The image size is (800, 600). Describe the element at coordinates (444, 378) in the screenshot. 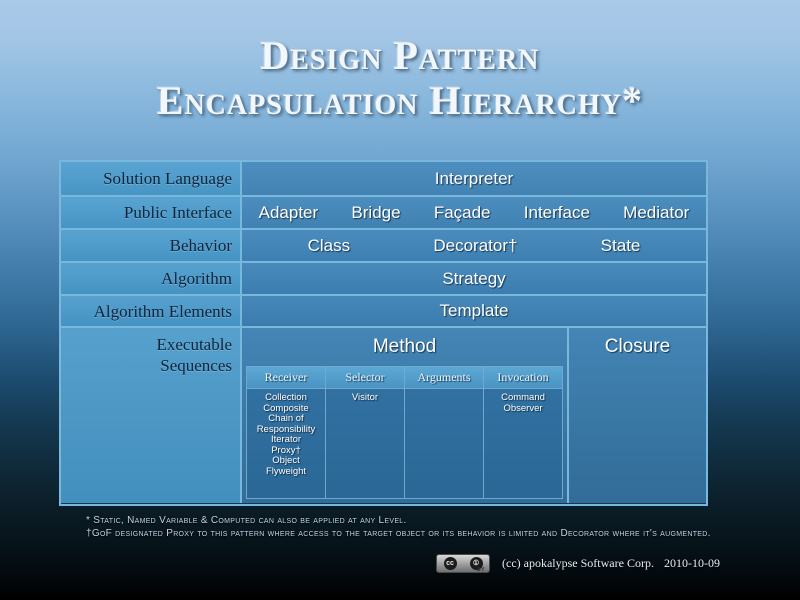

I see `subheader-arguments: Arguments` at that location.